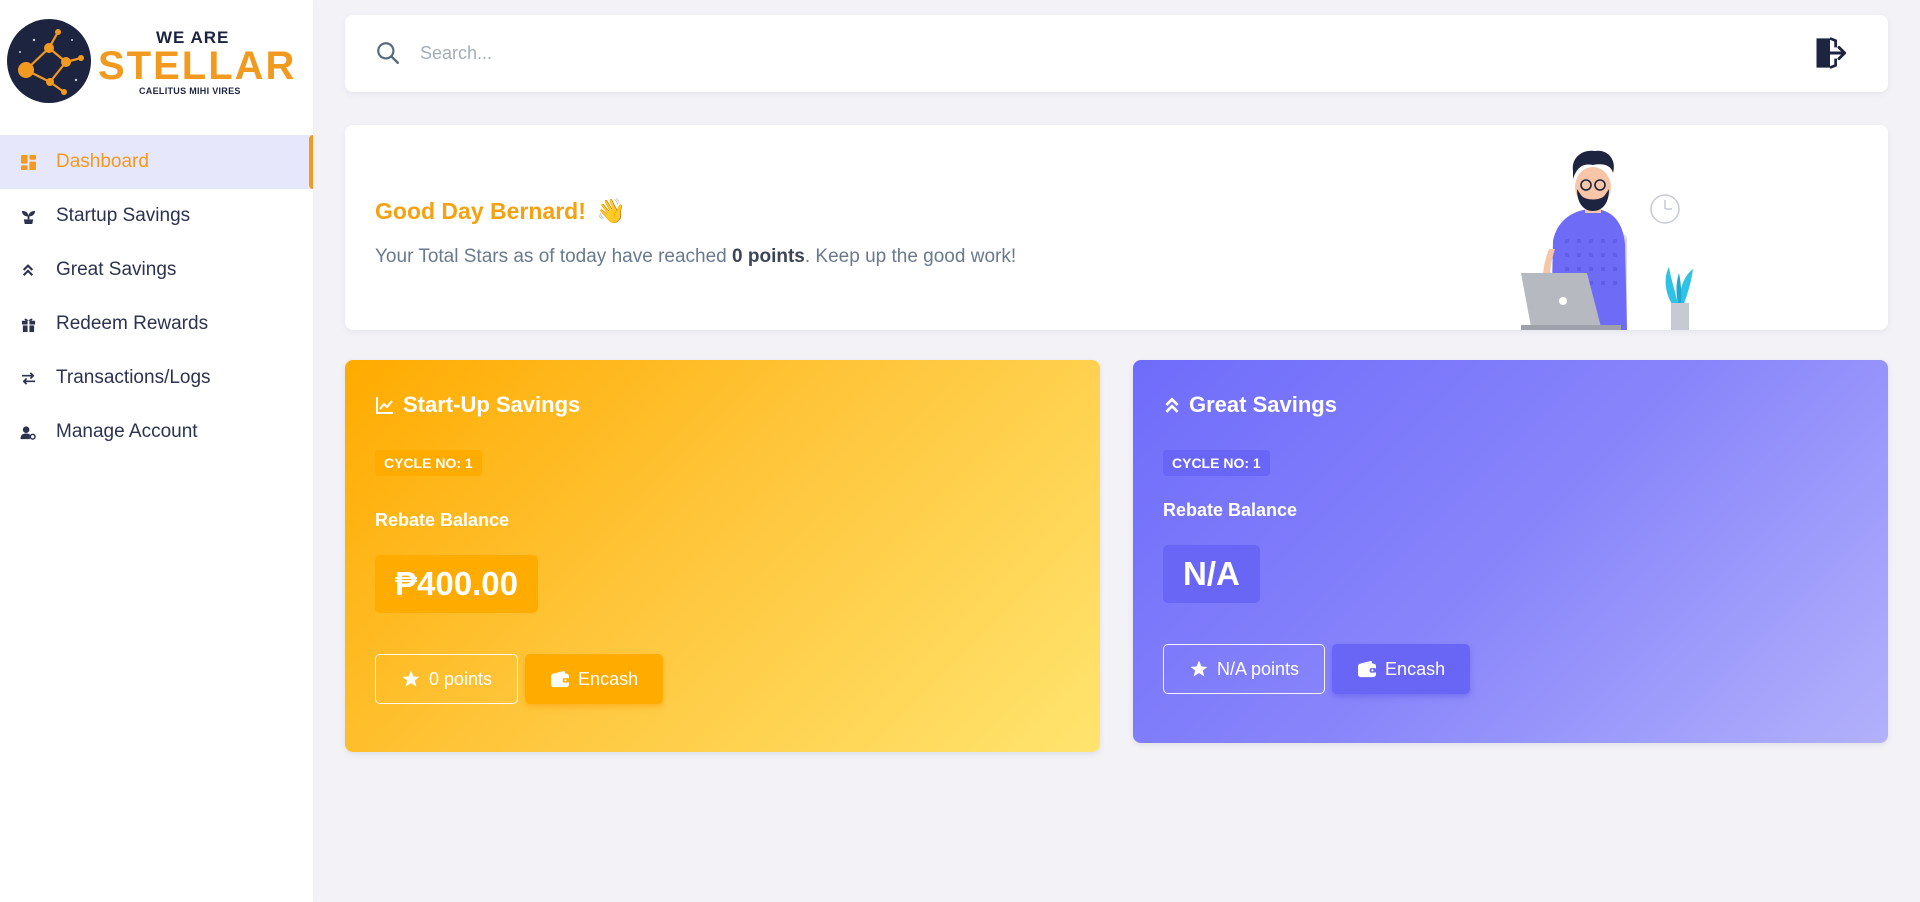  Describe the element at coordinates (102, 161) in the screenshot. I see `sidebar-item-label: Dashboard` at that location.